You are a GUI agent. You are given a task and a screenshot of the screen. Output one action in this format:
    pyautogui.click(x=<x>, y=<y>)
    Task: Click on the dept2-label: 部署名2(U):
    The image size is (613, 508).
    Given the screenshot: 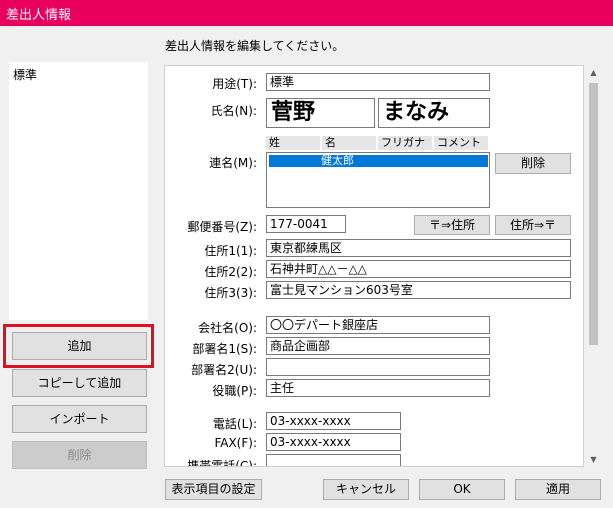 What is the action you would take?
    pyautogui.click(x=224, y=370)
    